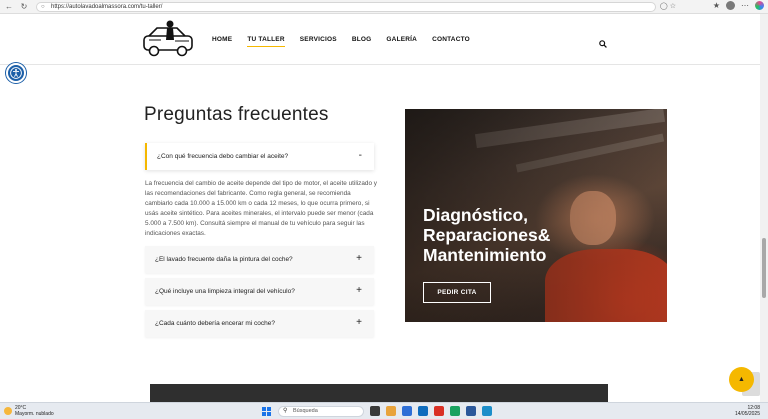 The width and height of the screenshot is (768, 419). Describe the element at coordinates (455, 411) in the screenshot. I see `app-icon` at that location.